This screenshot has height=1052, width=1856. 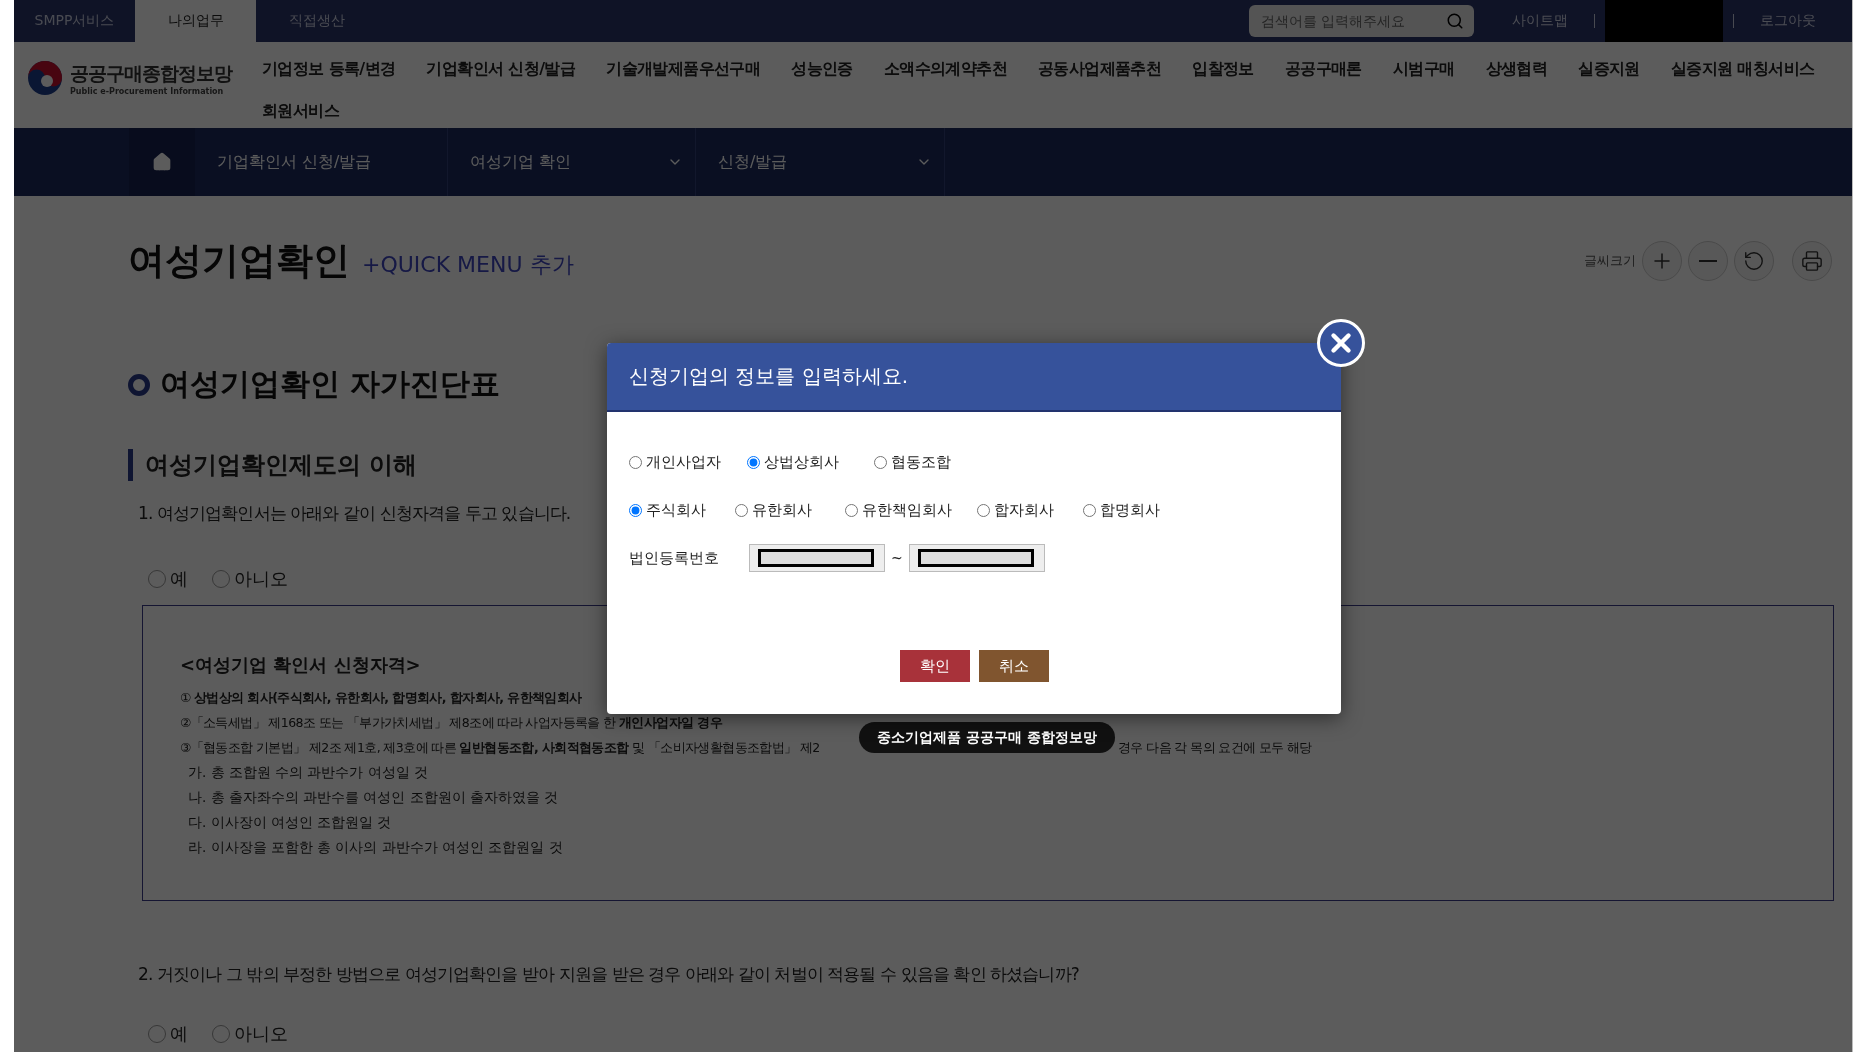 What do you see at coordinates (151, 73) in the screenshot?
I see `logo-title: 공공구매종합정보망` at bounding box center [151, 73].